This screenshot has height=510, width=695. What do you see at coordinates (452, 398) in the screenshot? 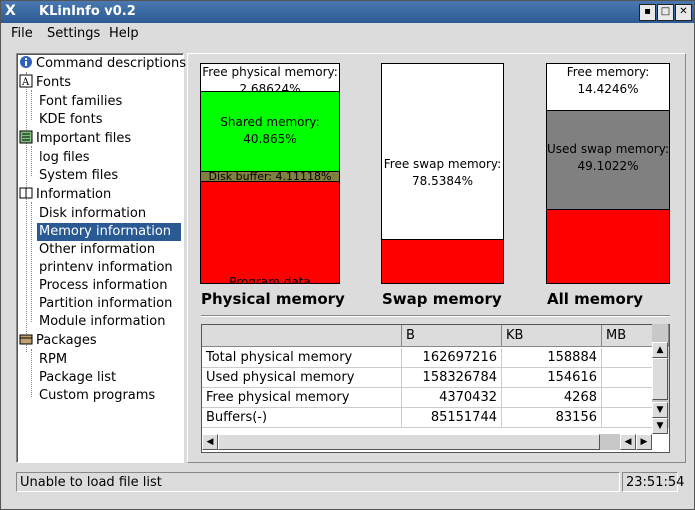
I see `table-cell-bytes: 4370432` at bounding box center [452, 398].